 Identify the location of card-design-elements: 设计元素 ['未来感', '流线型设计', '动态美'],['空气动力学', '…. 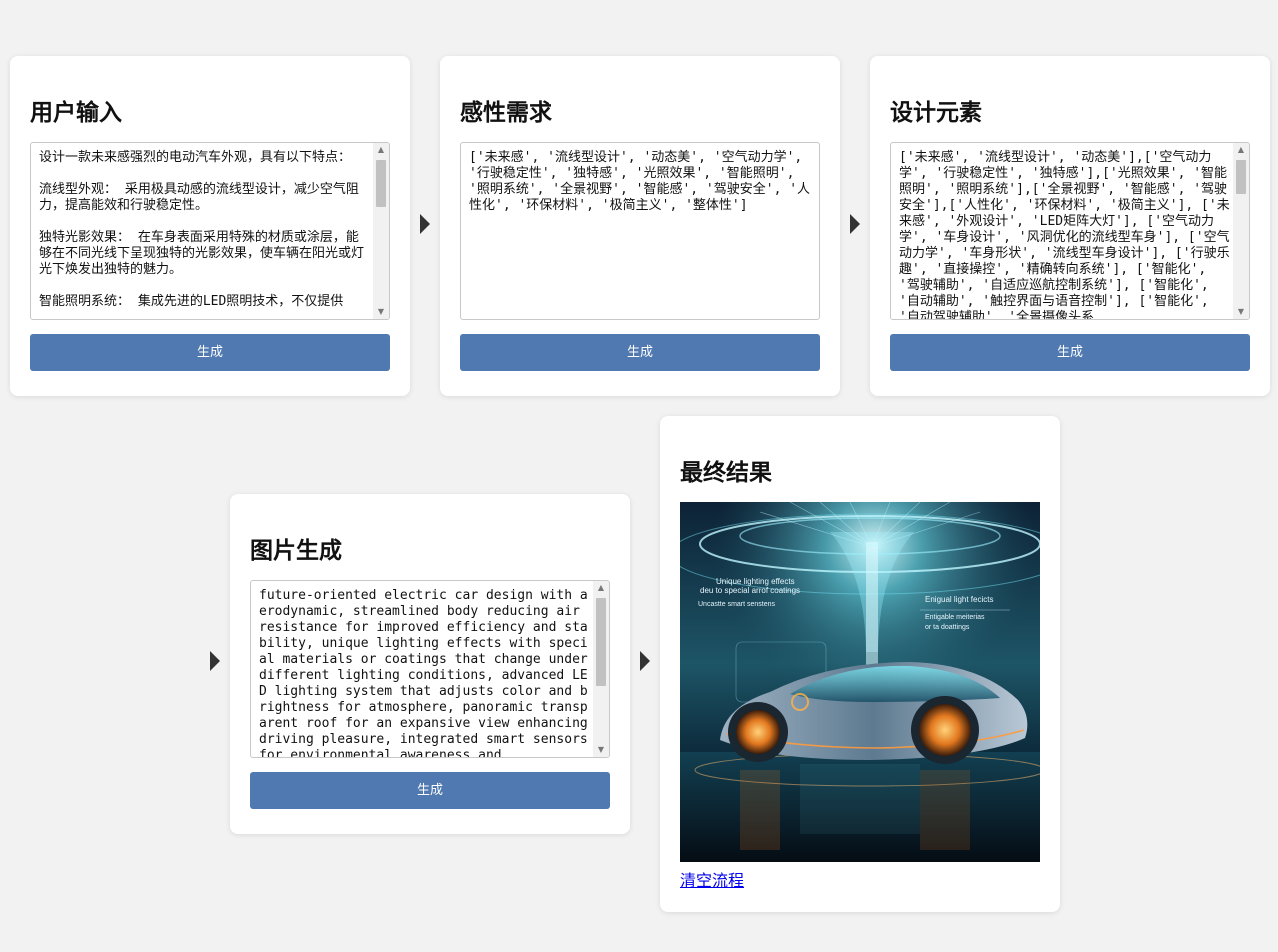
(1070, 226).